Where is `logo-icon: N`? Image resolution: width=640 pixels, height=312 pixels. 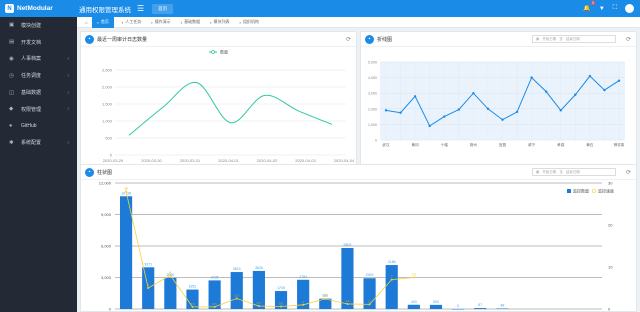
logo-icon: N is located at coordinates (9, 8).